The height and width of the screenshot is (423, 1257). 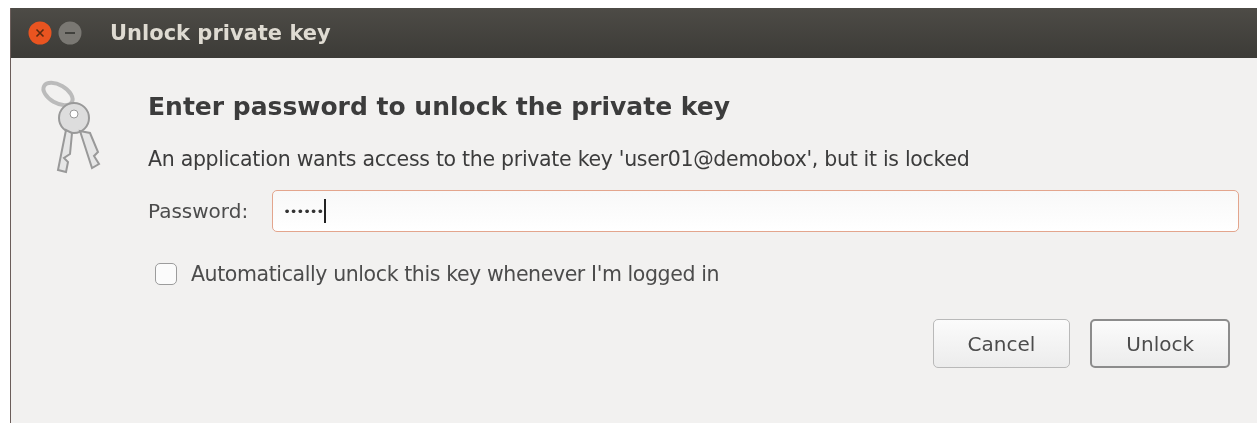 I want to click on minimize-icon, so click(x=70, y=33).